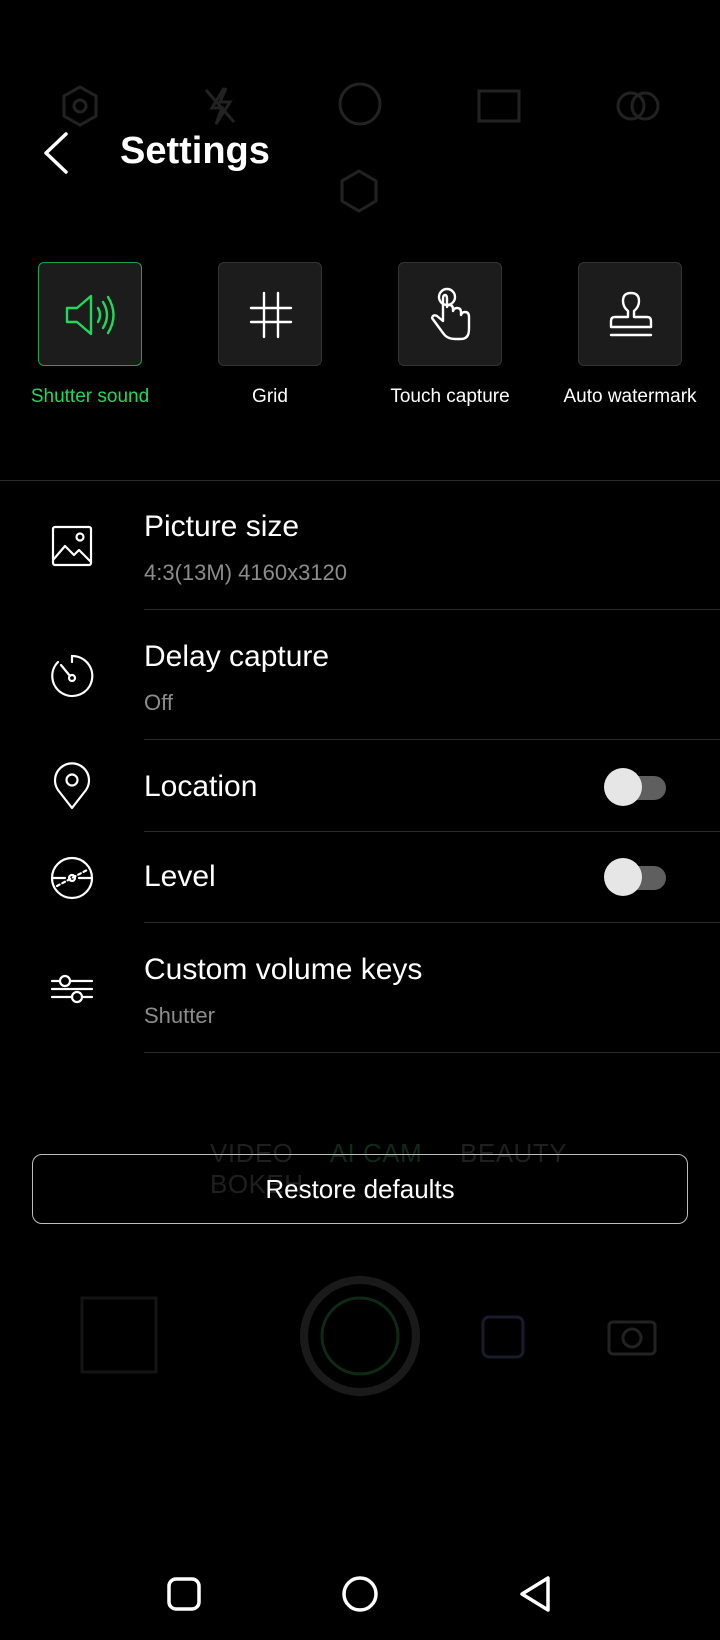 The height and width of the screenshot is (1640, 720). What do you see at coordinates (179, 1015) in the screenshot?
I see `custom-volume-keys-value: Shutter` at bounding box center [179, 1015].